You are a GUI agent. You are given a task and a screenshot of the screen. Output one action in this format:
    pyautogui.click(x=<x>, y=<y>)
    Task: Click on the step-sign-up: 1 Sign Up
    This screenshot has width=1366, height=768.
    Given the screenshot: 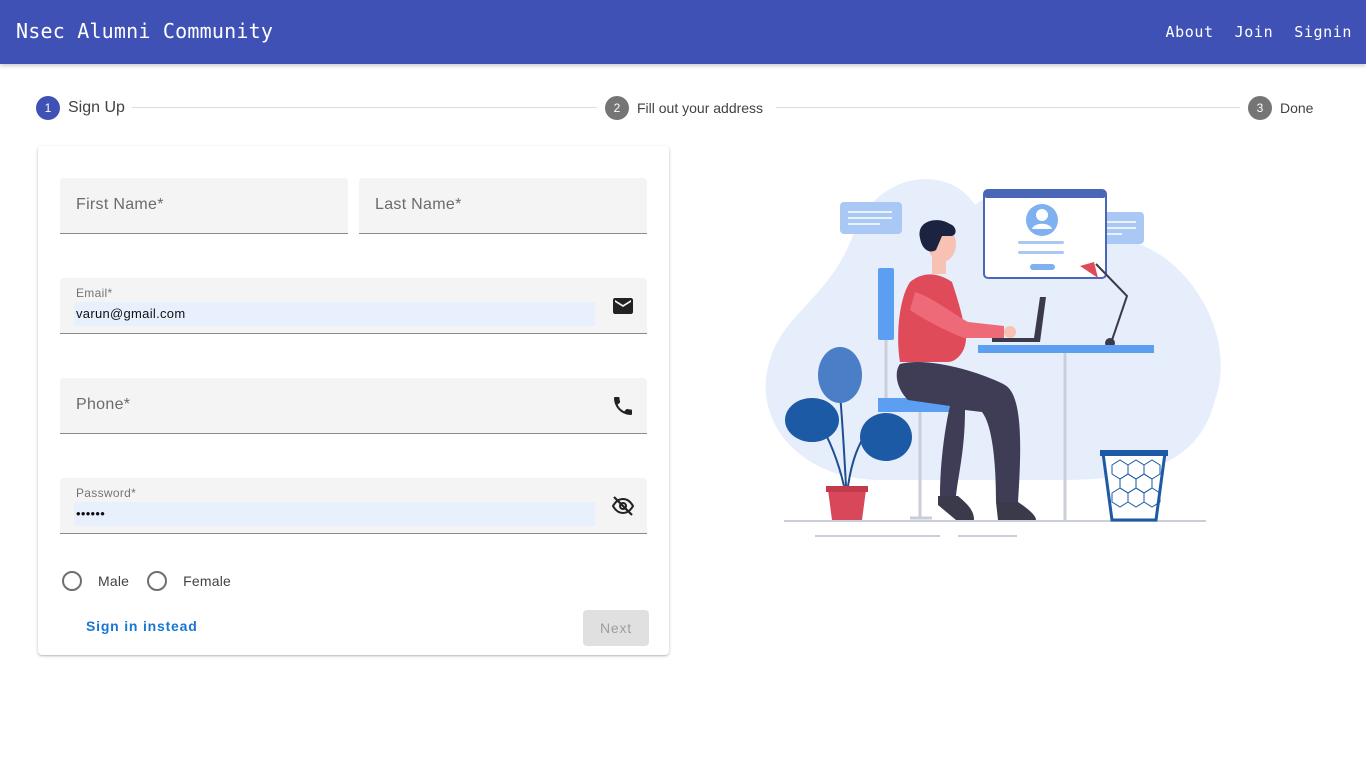 What is the action you would take?
    pyautogui.click(x=80, y=108)
    